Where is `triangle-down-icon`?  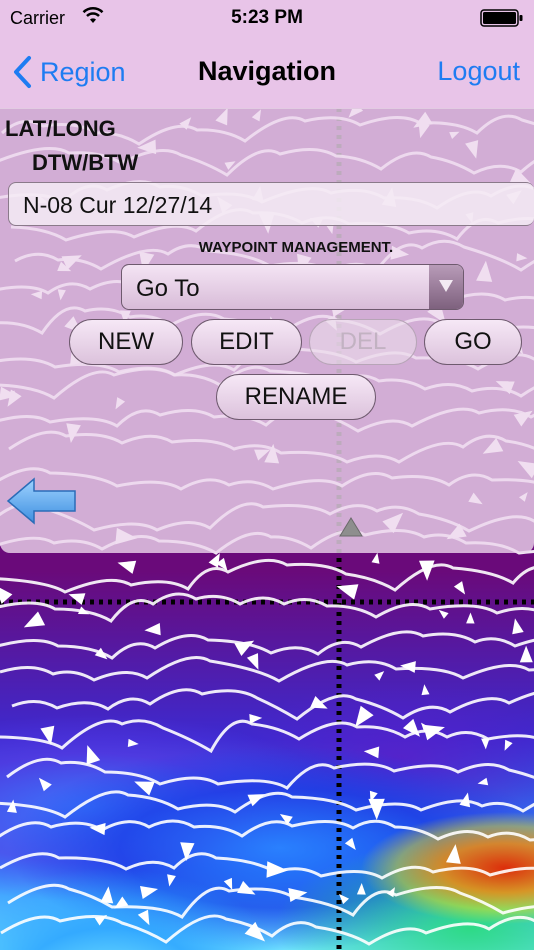 triangle-down-icon is located at coordinates (446, 286).